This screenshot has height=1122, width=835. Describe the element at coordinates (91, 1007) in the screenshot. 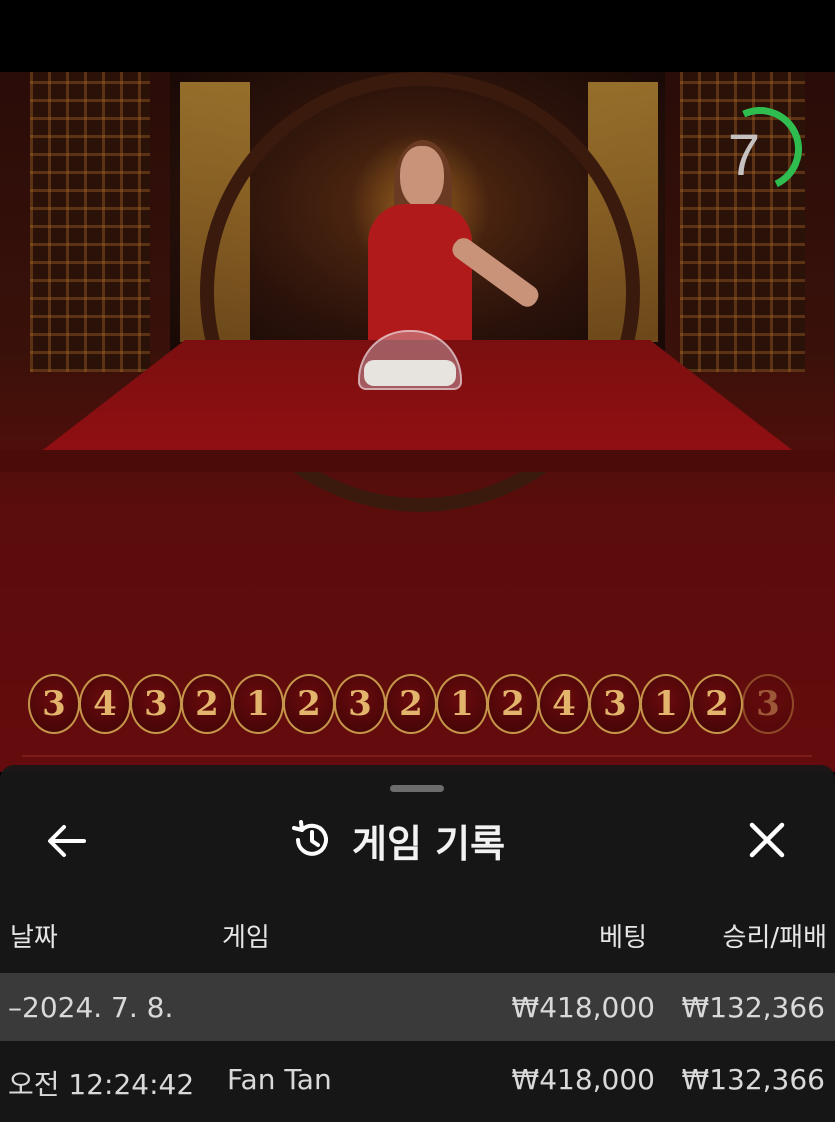

I see `date-group-label: –2024. 7. 8.` at that location.